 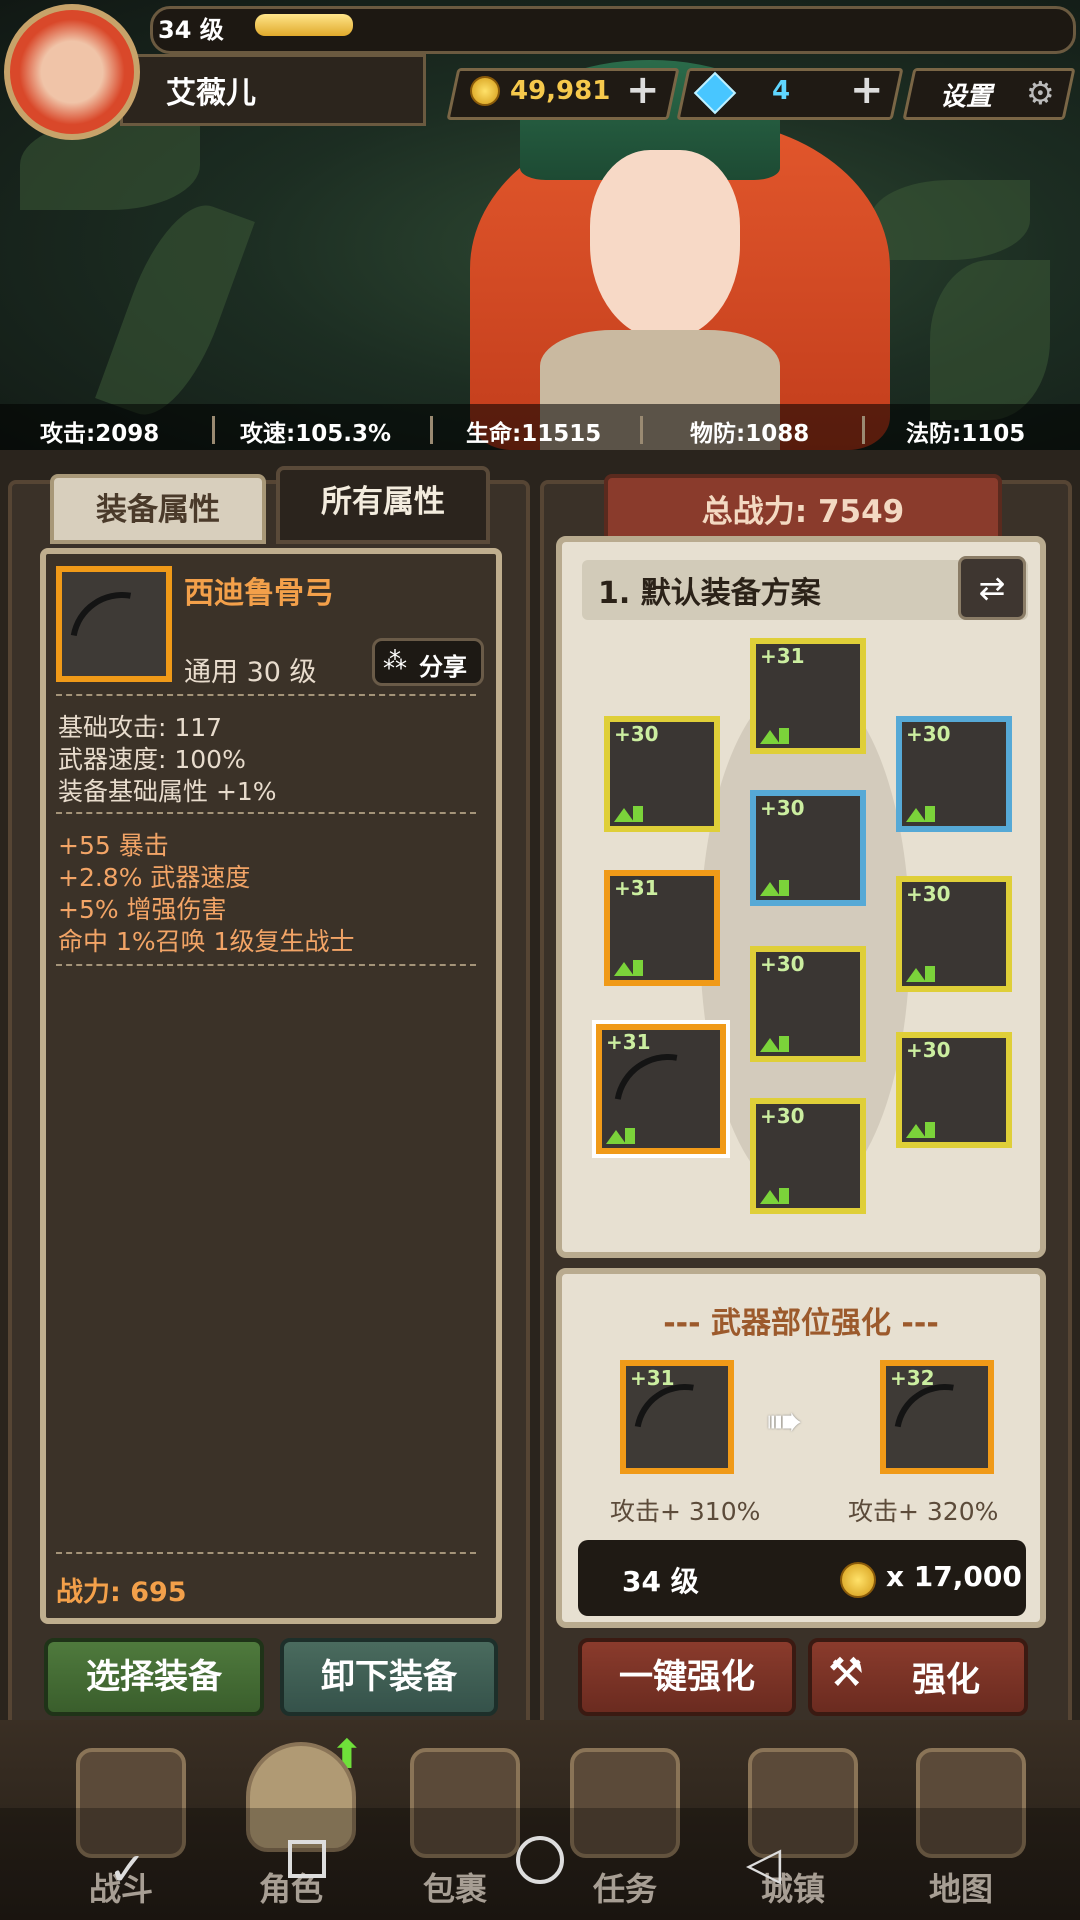 I want to click on bonus-damage: +5% 增强伤害, so click(x=142, y=909).